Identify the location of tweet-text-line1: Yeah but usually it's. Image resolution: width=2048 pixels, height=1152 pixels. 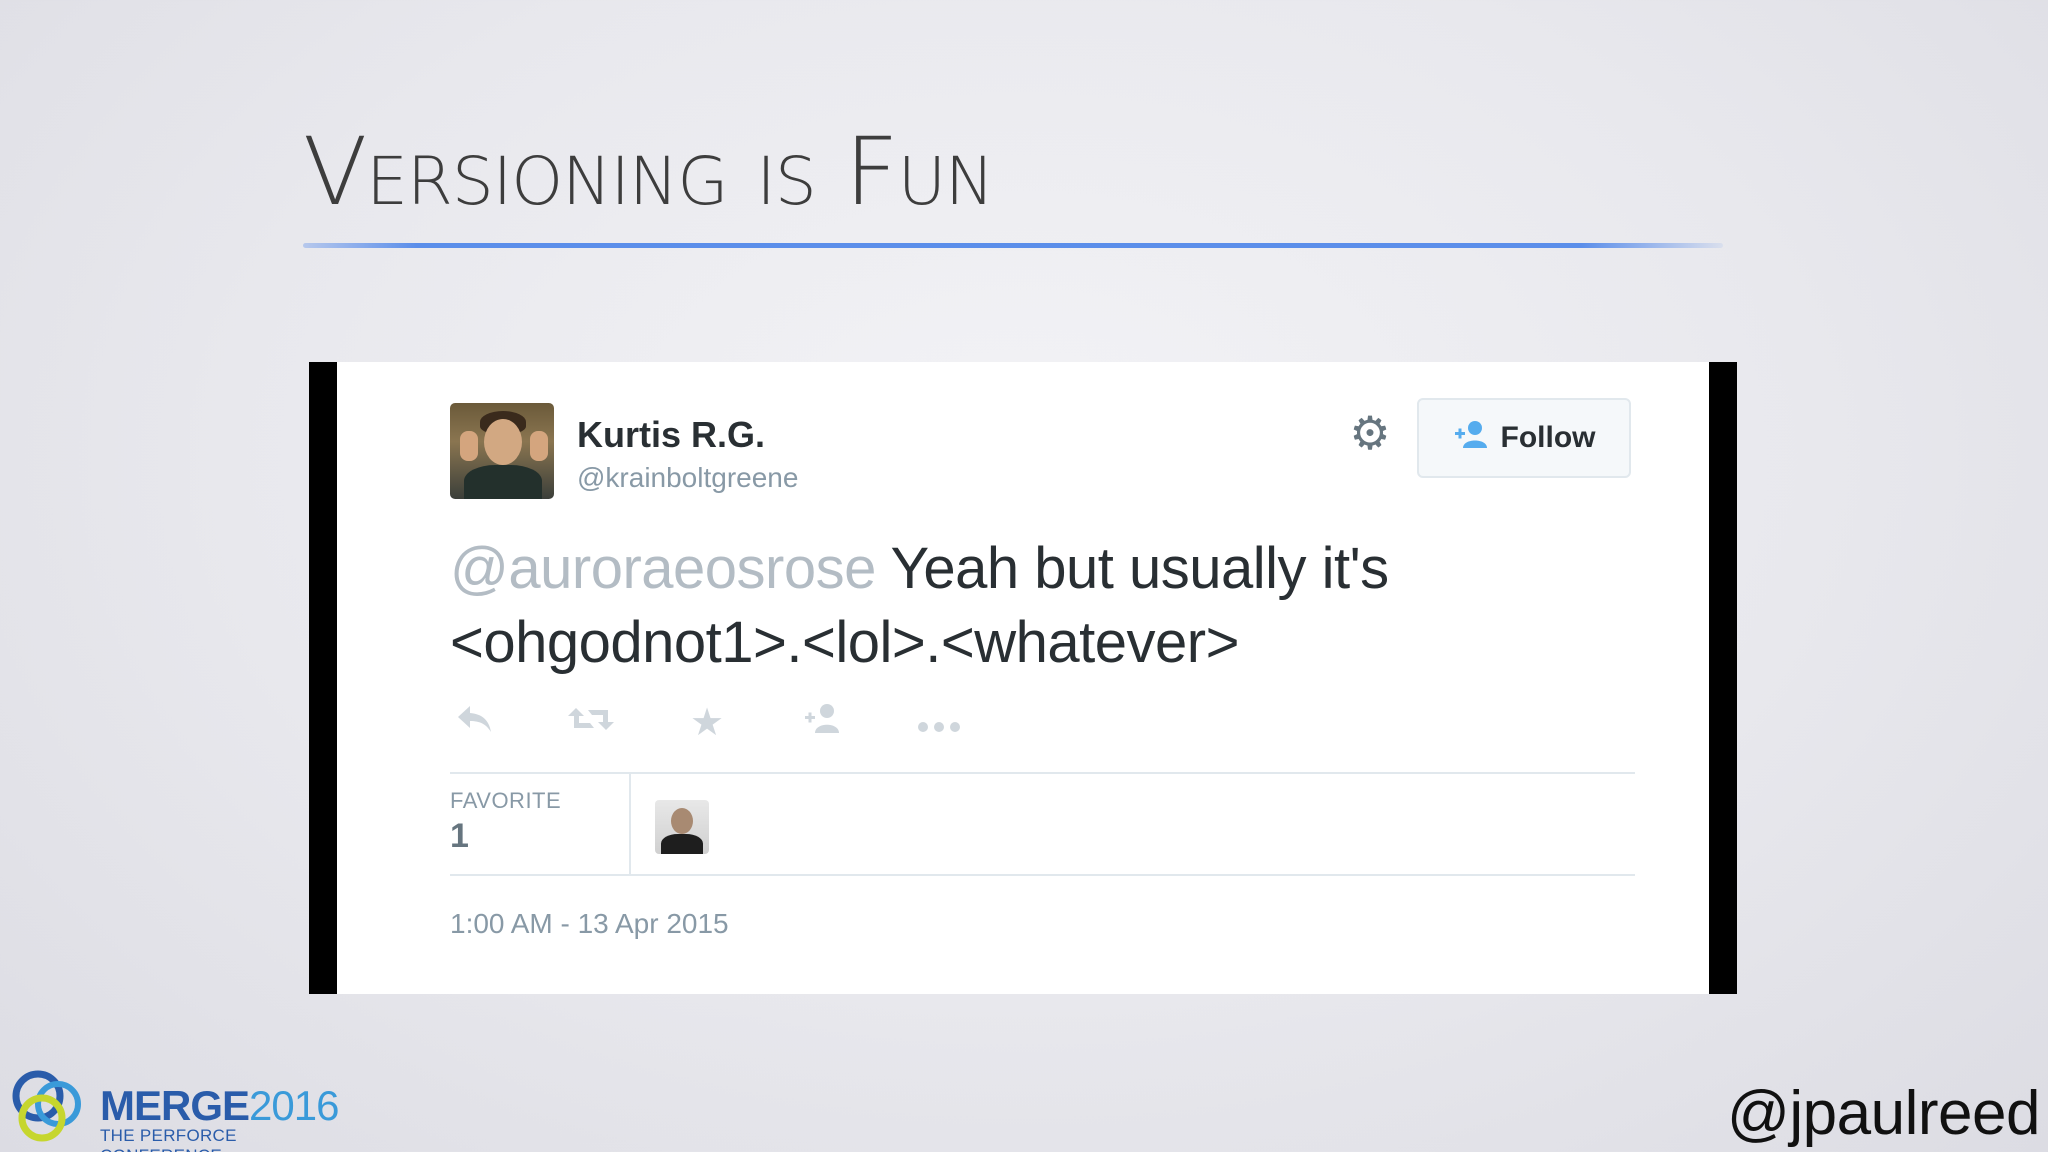
(1132, 568).